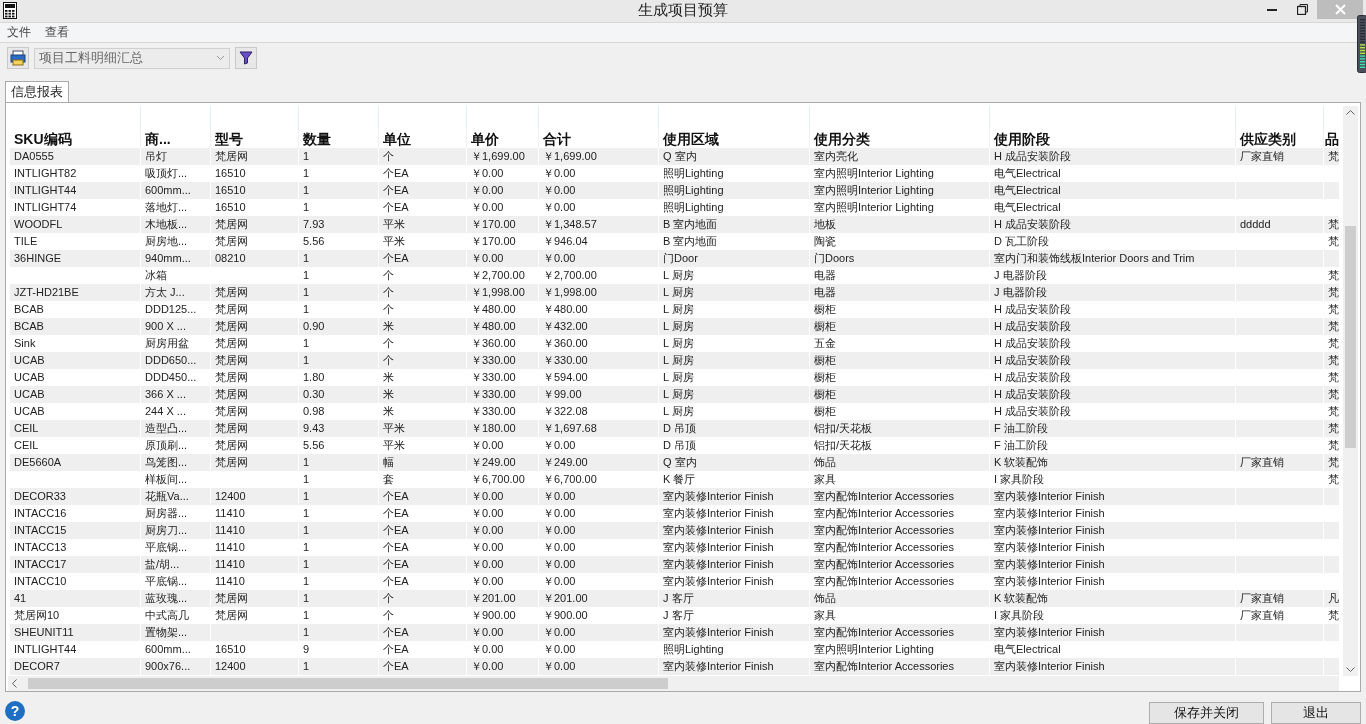 The height and width of the screenshot is (724, 1366). I want to click on table-cell: 7.93, so click(339, 225).